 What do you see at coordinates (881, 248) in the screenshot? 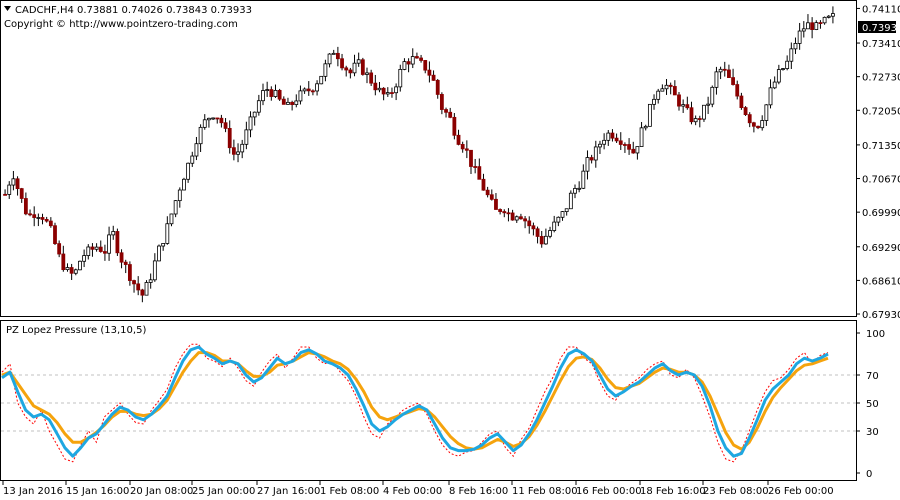
I see `price-tick-label: 0.69290` at bounding box center [881, 248].